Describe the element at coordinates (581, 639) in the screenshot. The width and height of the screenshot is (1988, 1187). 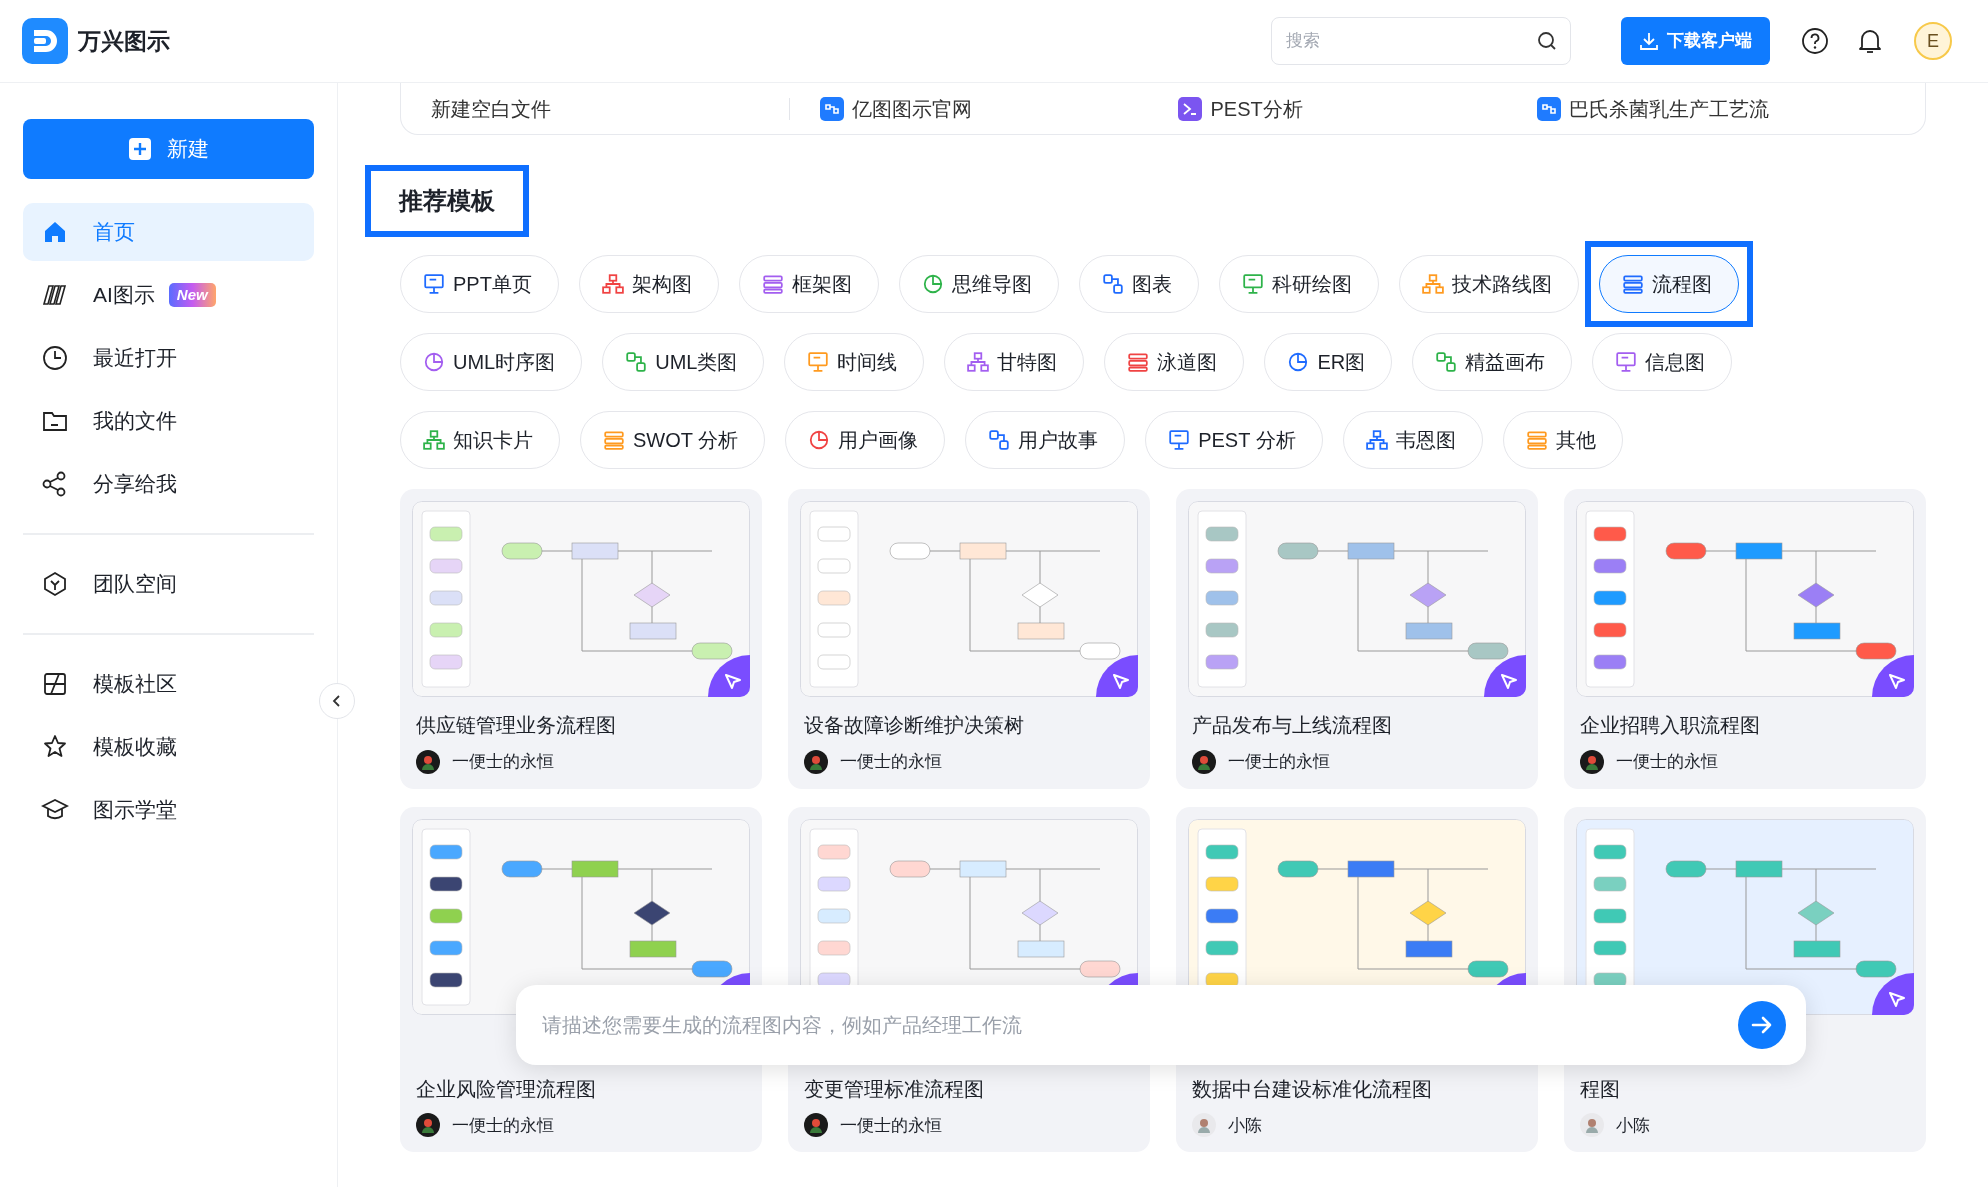
I see `template-card: 供应链管理业务流程图 一便士的永恒` at that location.